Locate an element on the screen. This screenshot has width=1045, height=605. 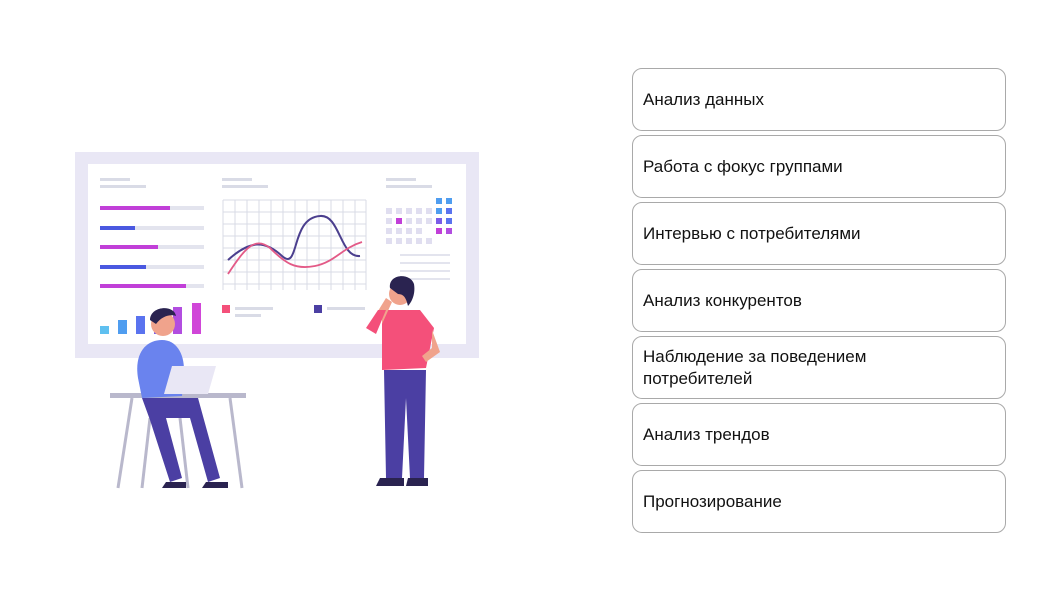
list-item-focus-groups: Работа с фокус группами is located at coordinates (819, 166).